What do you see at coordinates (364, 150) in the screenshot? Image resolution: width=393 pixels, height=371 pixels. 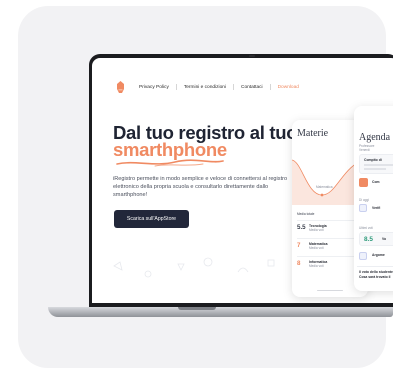 I see `agenda-sub2: Venerdì` at bounding box center [364, 150].